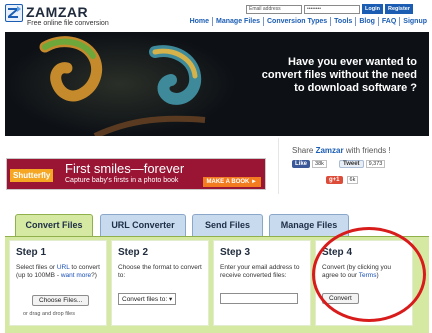 This screenshot has width=432, height=333. What do you see at coordinates (375, 164) in the screenshot?
I see `tweet-count: 9,373` at bounding box center [375, 164].